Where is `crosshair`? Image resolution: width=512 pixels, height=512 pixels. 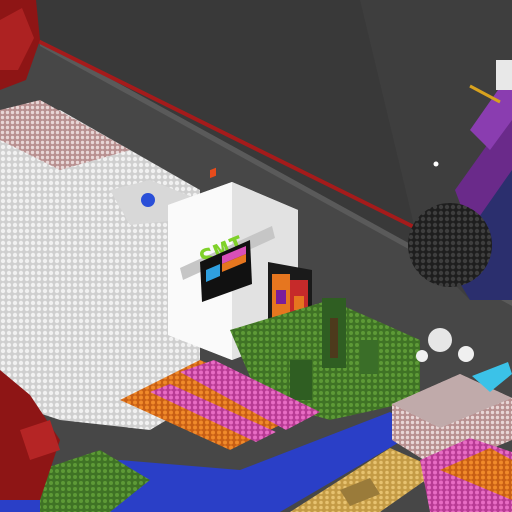 crosshair is located at coordinates (436, 164).